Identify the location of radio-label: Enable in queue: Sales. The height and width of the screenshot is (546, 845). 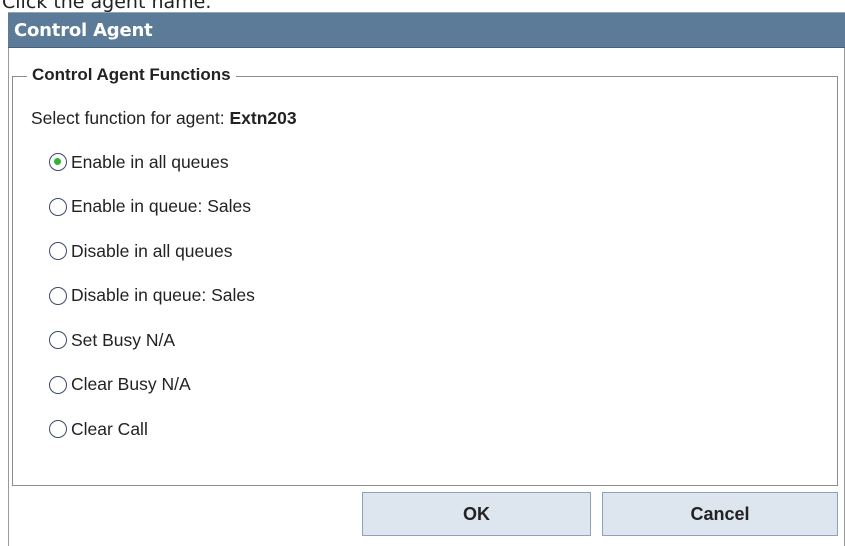
(161, 206).